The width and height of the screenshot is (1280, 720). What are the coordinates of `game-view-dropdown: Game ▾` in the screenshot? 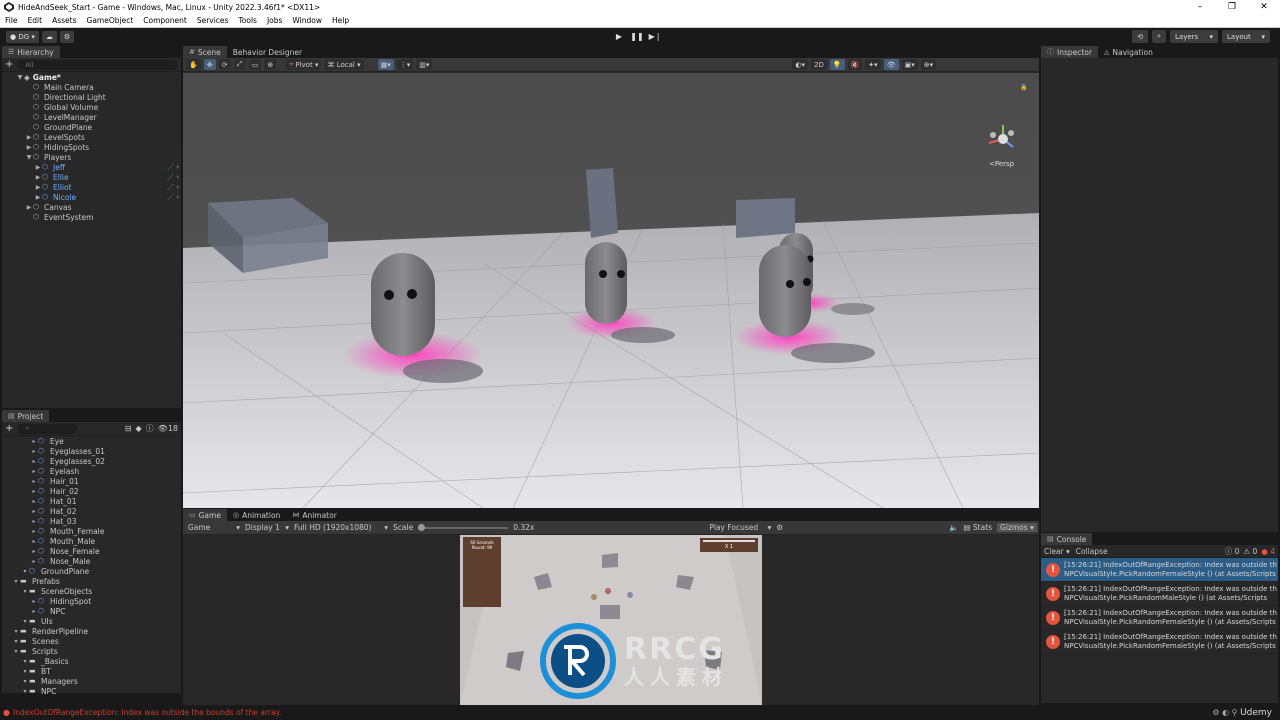 It's located at (214, 527).